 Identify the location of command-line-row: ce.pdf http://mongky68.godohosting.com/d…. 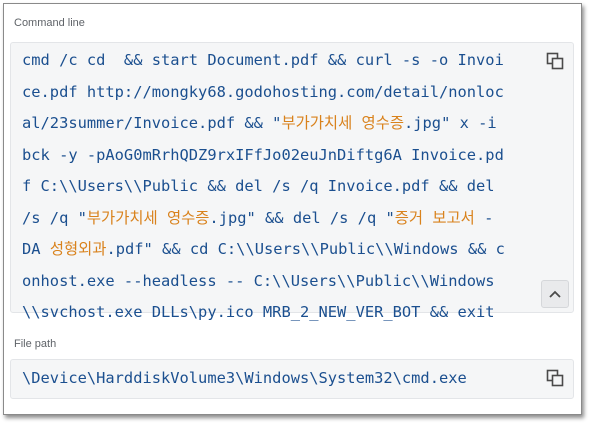
(263, 93).